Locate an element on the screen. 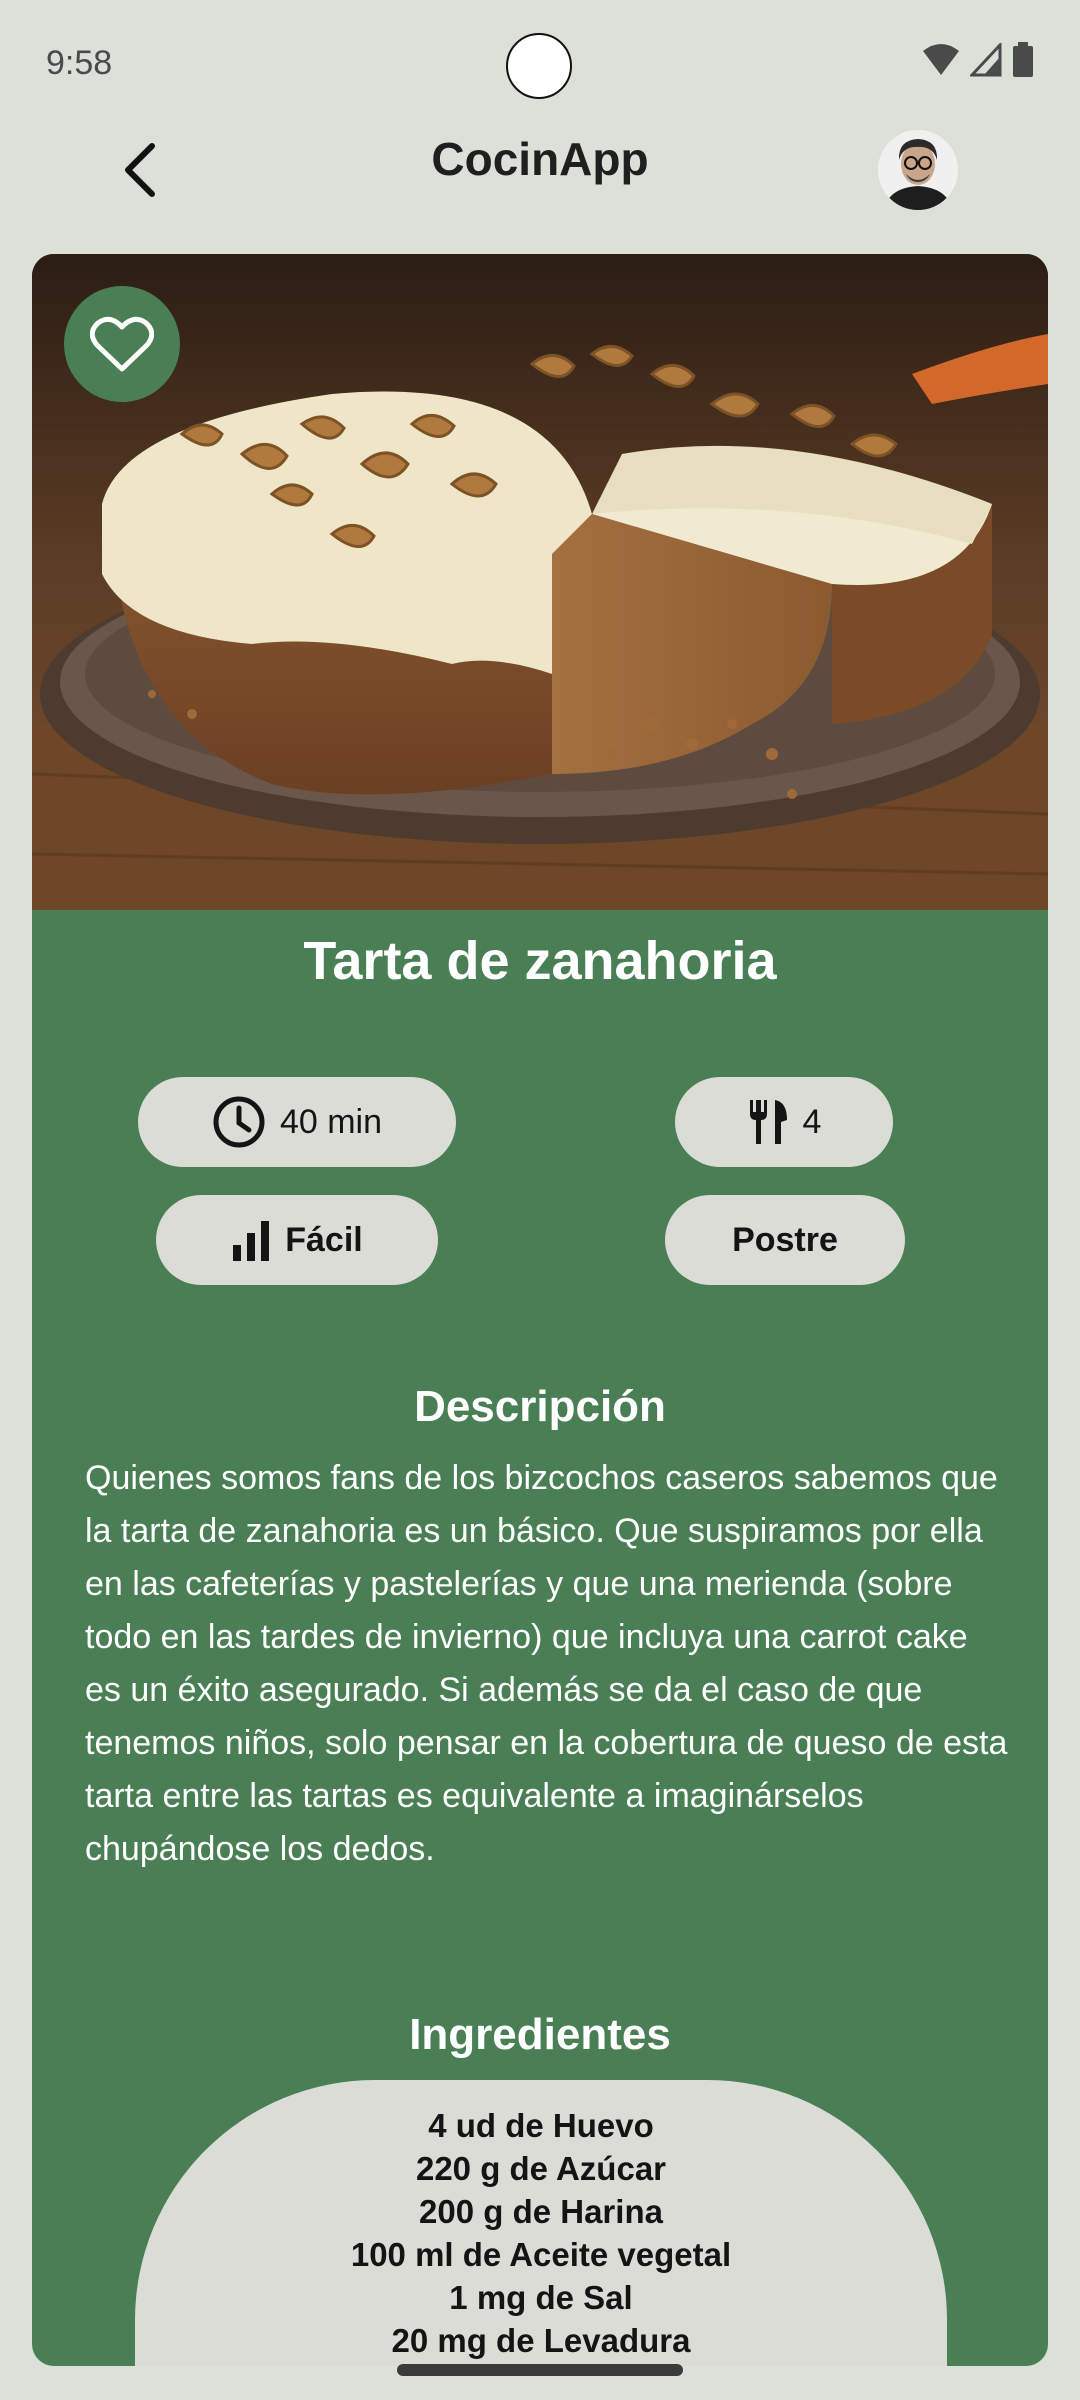  bar-chart-icon is located at coordinates (251, 1241).